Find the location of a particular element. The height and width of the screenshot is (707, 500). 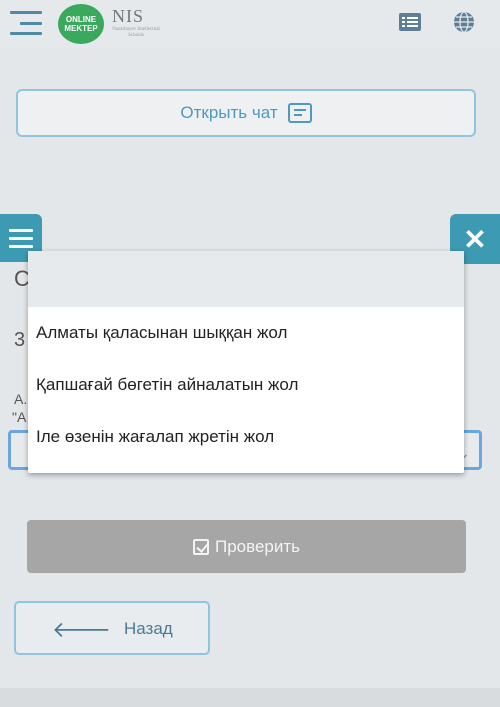

open-chat-button: Открыть чат is located at coordinates (246, 113).